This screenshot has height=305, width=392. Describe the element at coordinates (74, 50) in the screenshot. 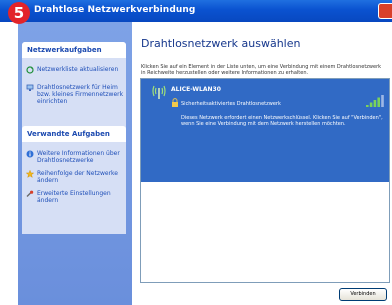

I see `network-tasks-heading: Netzwerkaufgaben` at that location.